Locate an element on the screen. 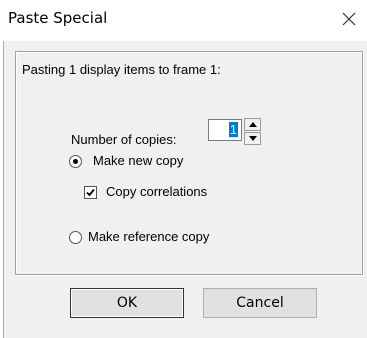 The height and width of the screenshot is (338, 367). copy-correlations-label: Copy correlations is located at coordinates (156, 191).